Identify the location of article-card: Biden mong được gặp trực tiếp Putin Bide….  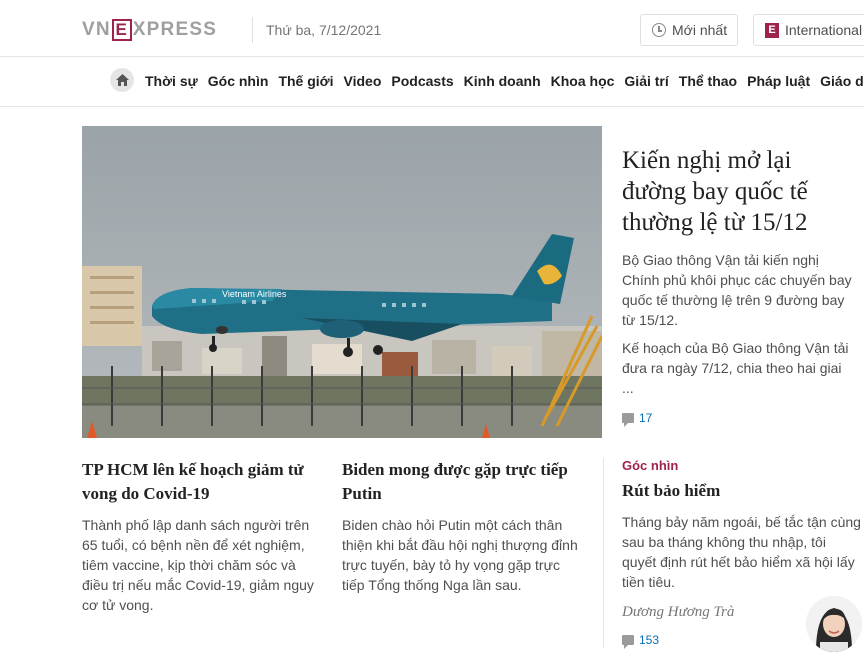
(462, 526).